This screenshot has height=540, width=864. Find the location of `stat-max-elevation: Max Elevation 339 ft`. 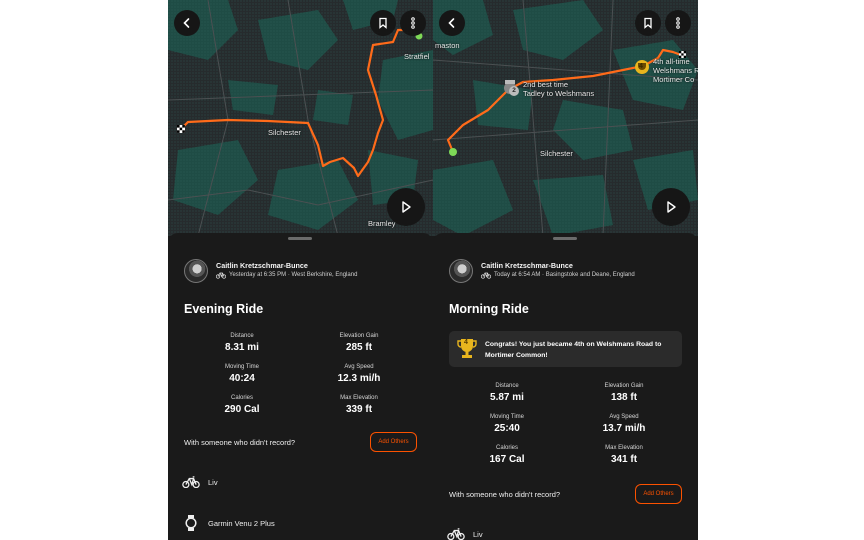

stat-max-elevation: Max Elevation 339 ft is located at coordinates (359, 405).